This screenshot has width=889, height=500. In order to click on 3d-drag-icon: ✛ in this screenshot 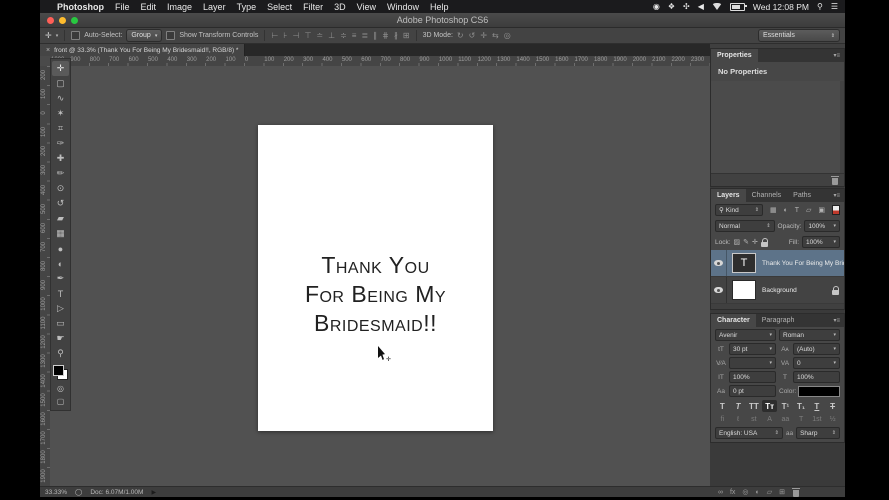, I will do `click(483, 35)`.